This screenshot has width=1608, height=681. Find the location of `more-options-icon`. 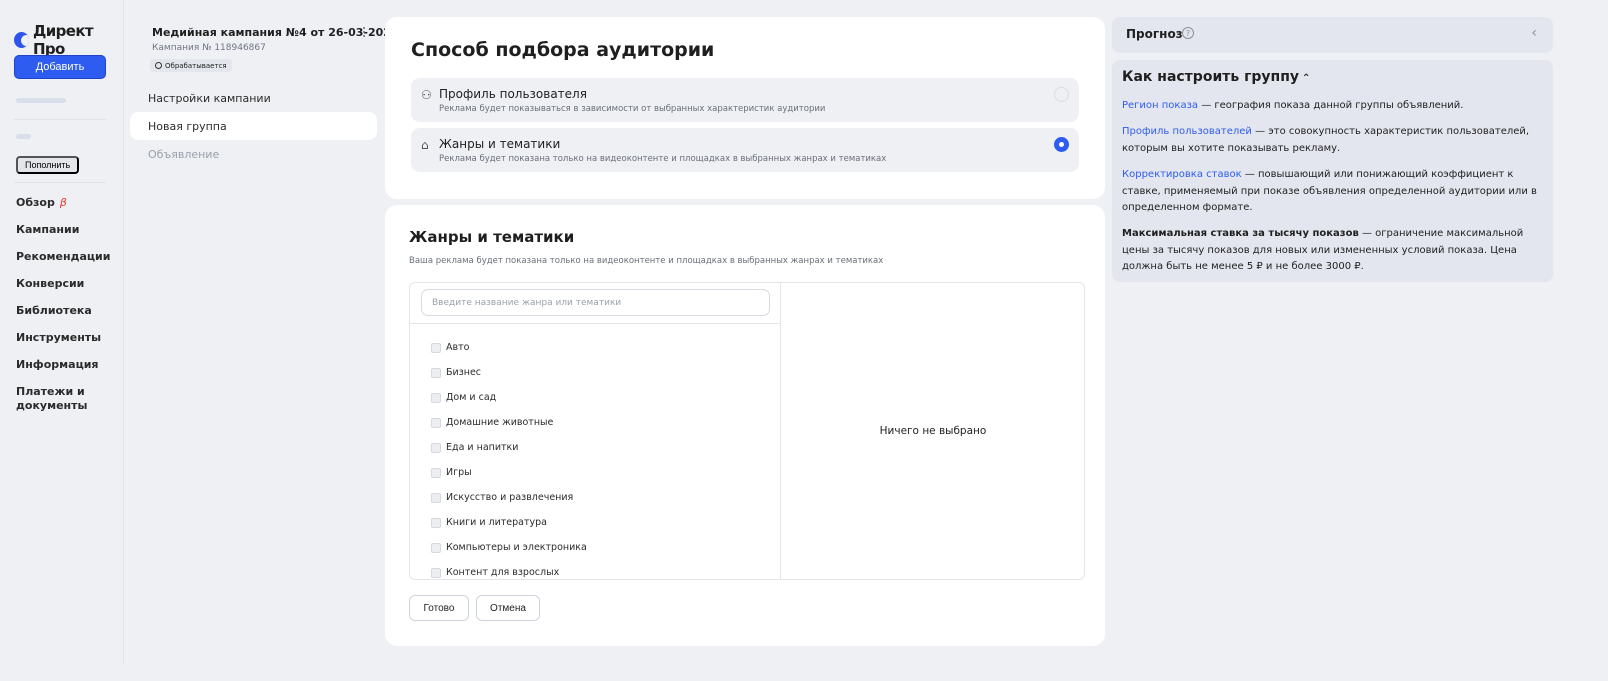

more-options-icon is located at coordinates (364, 32).